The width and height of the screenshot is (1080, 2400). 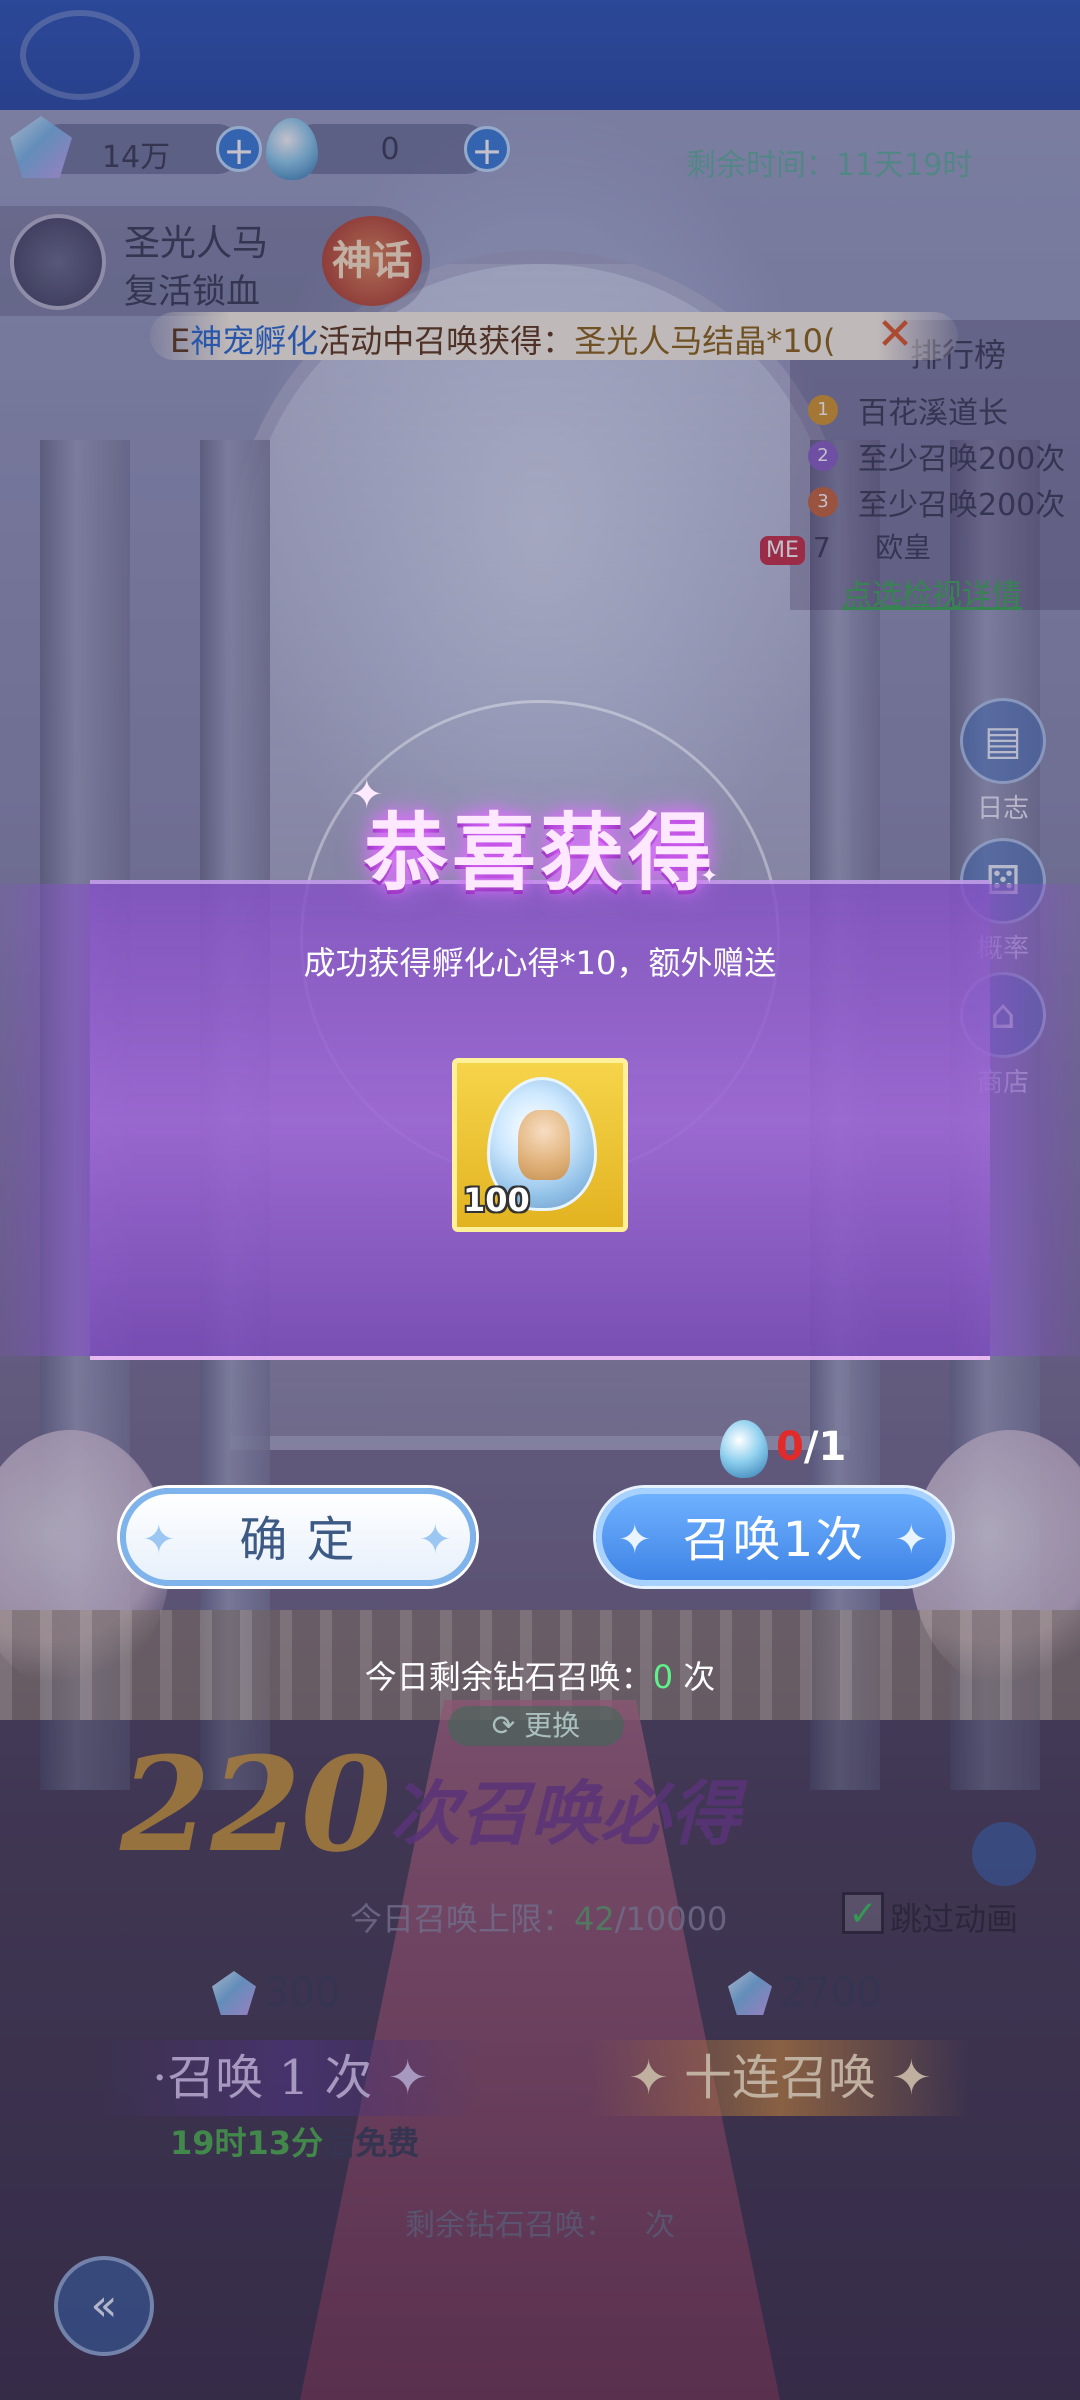 What do you see at coordinates (694, 1677) in the screenshot?
I see `today-remaining-suffix: 次` at bounding box center [694, 1677].